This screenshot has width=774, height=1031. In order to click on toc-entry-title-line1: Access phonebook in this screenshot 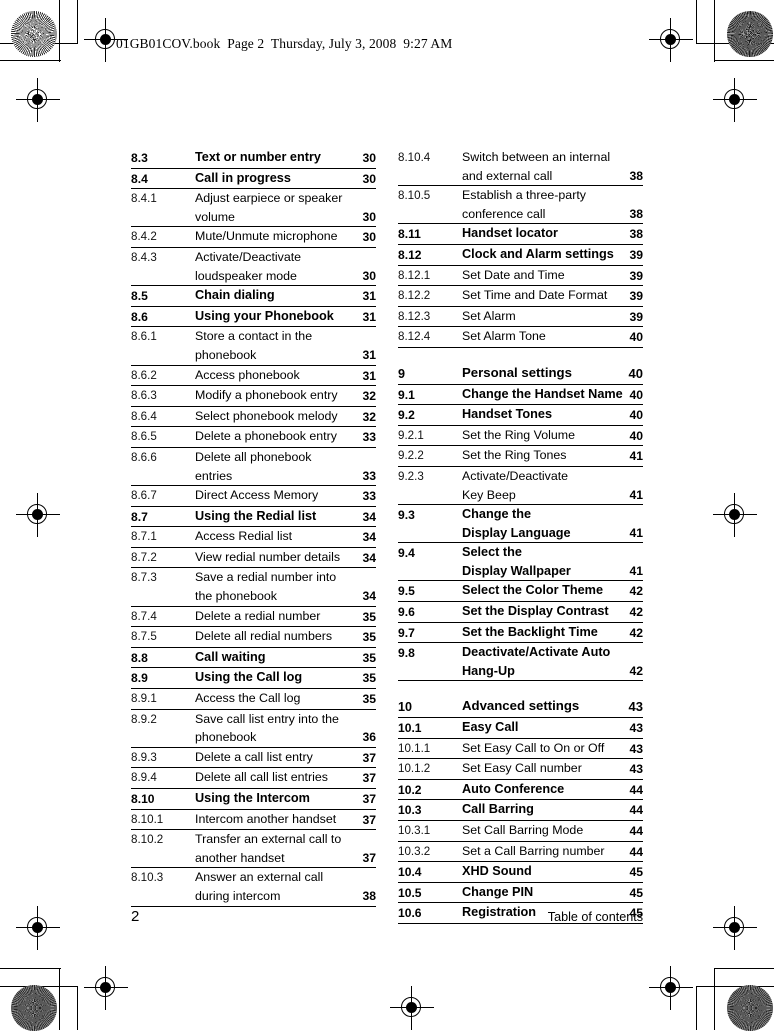, I will do `click(247, 374)`.